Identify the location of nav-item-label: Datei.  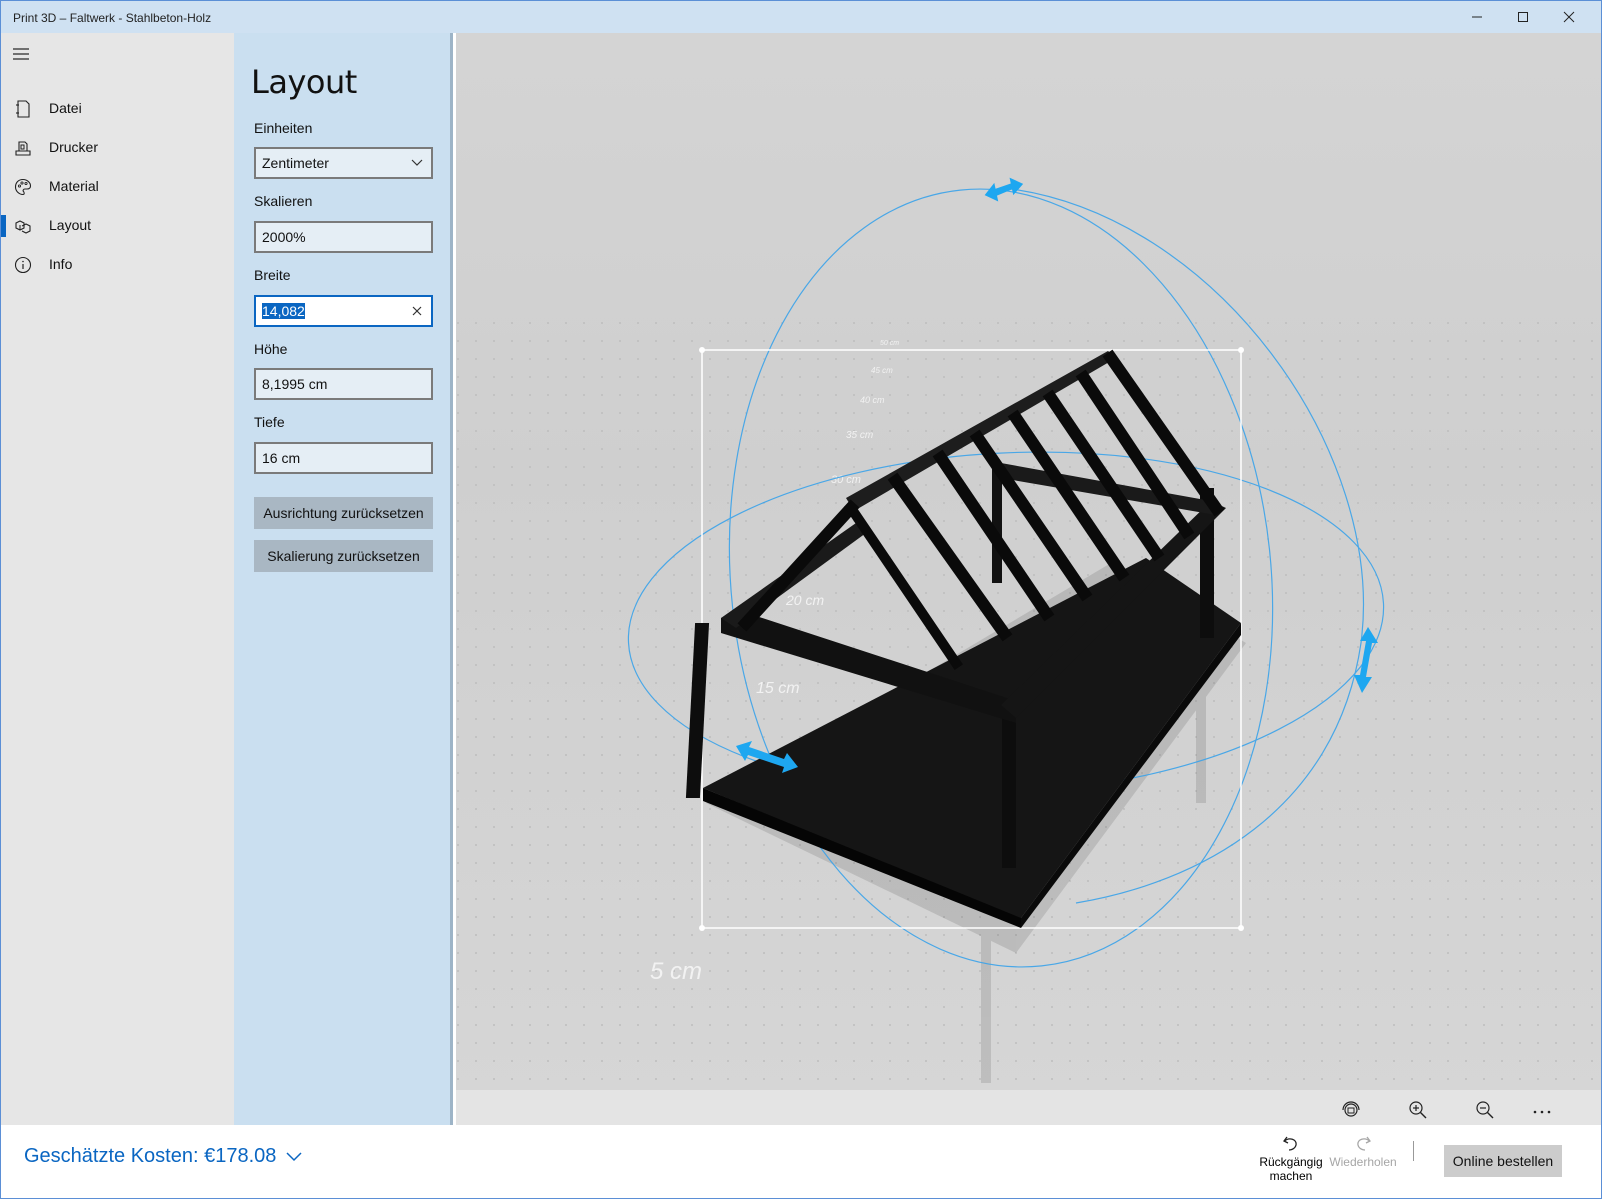
(65, 108).